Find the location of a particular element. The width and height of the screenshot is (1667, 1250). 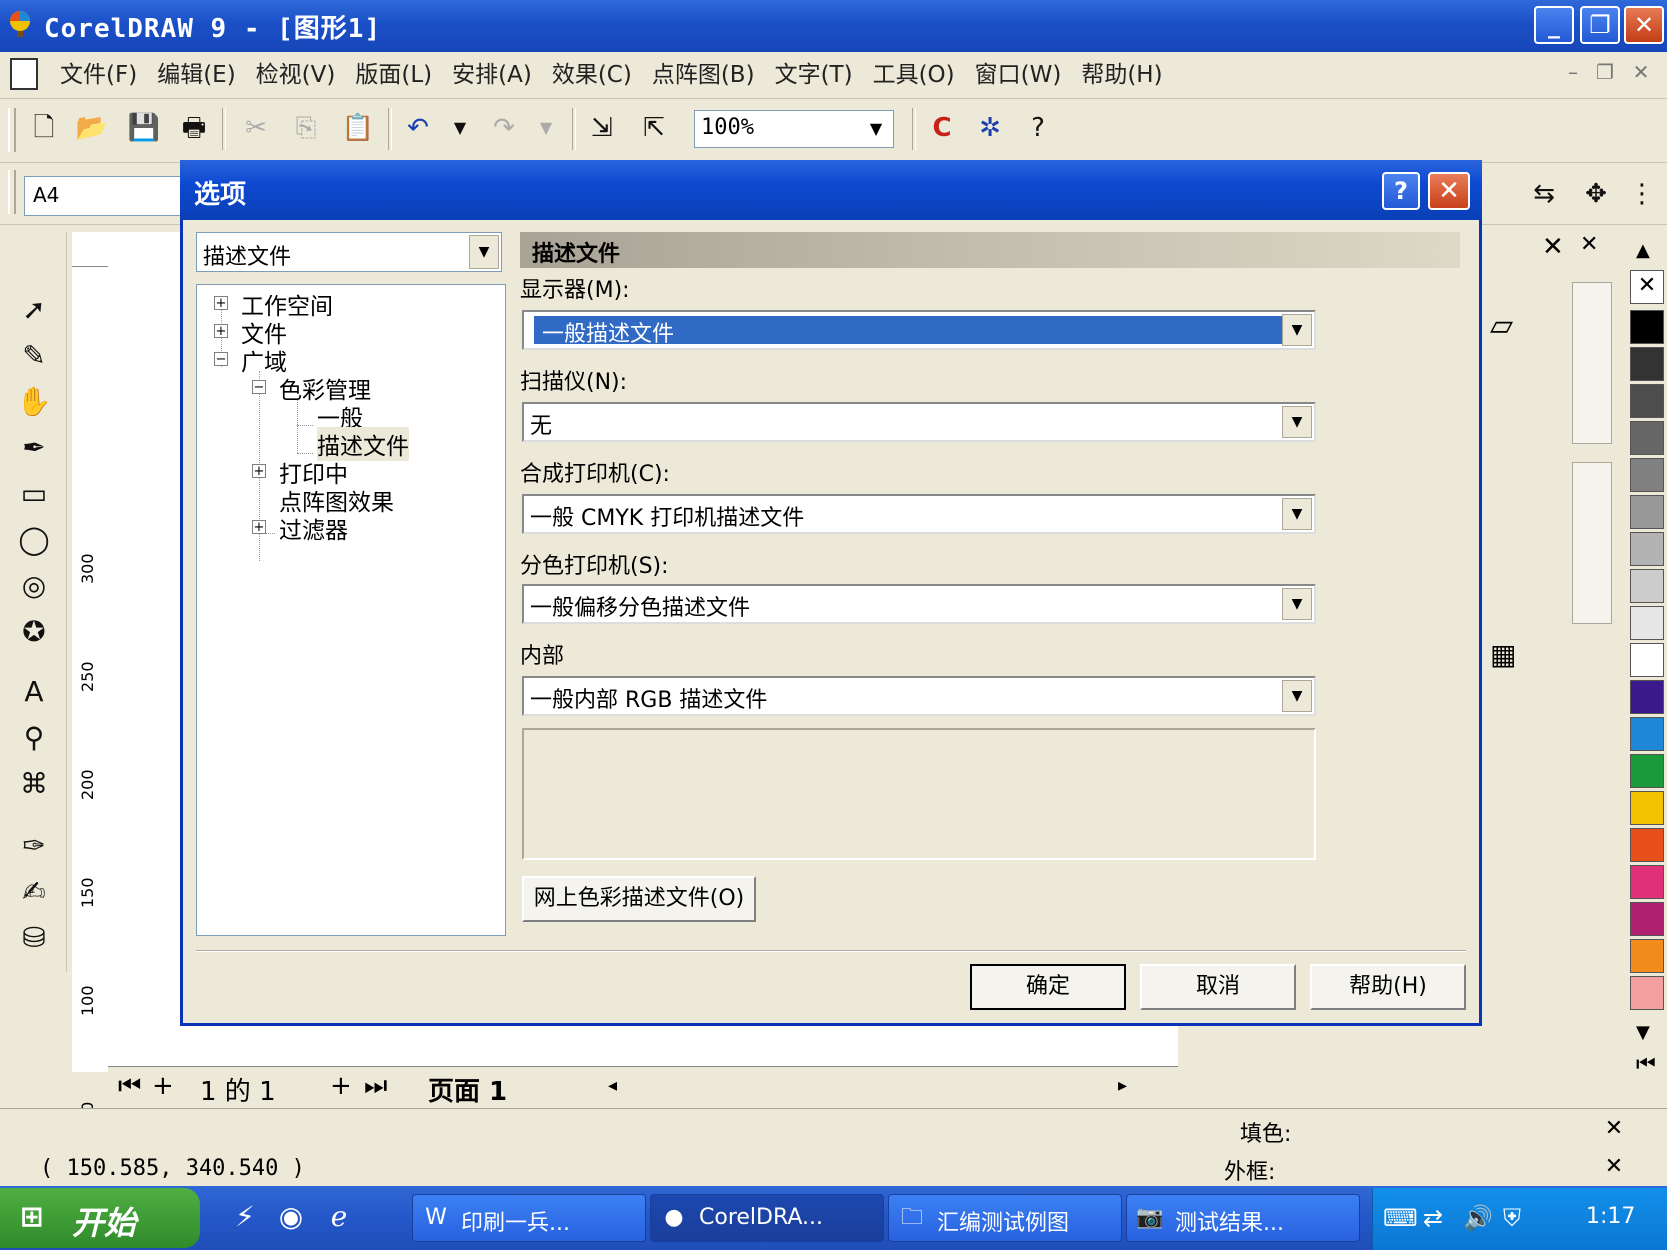

paste-icon: 📋 is located at coordinates (358, 128).